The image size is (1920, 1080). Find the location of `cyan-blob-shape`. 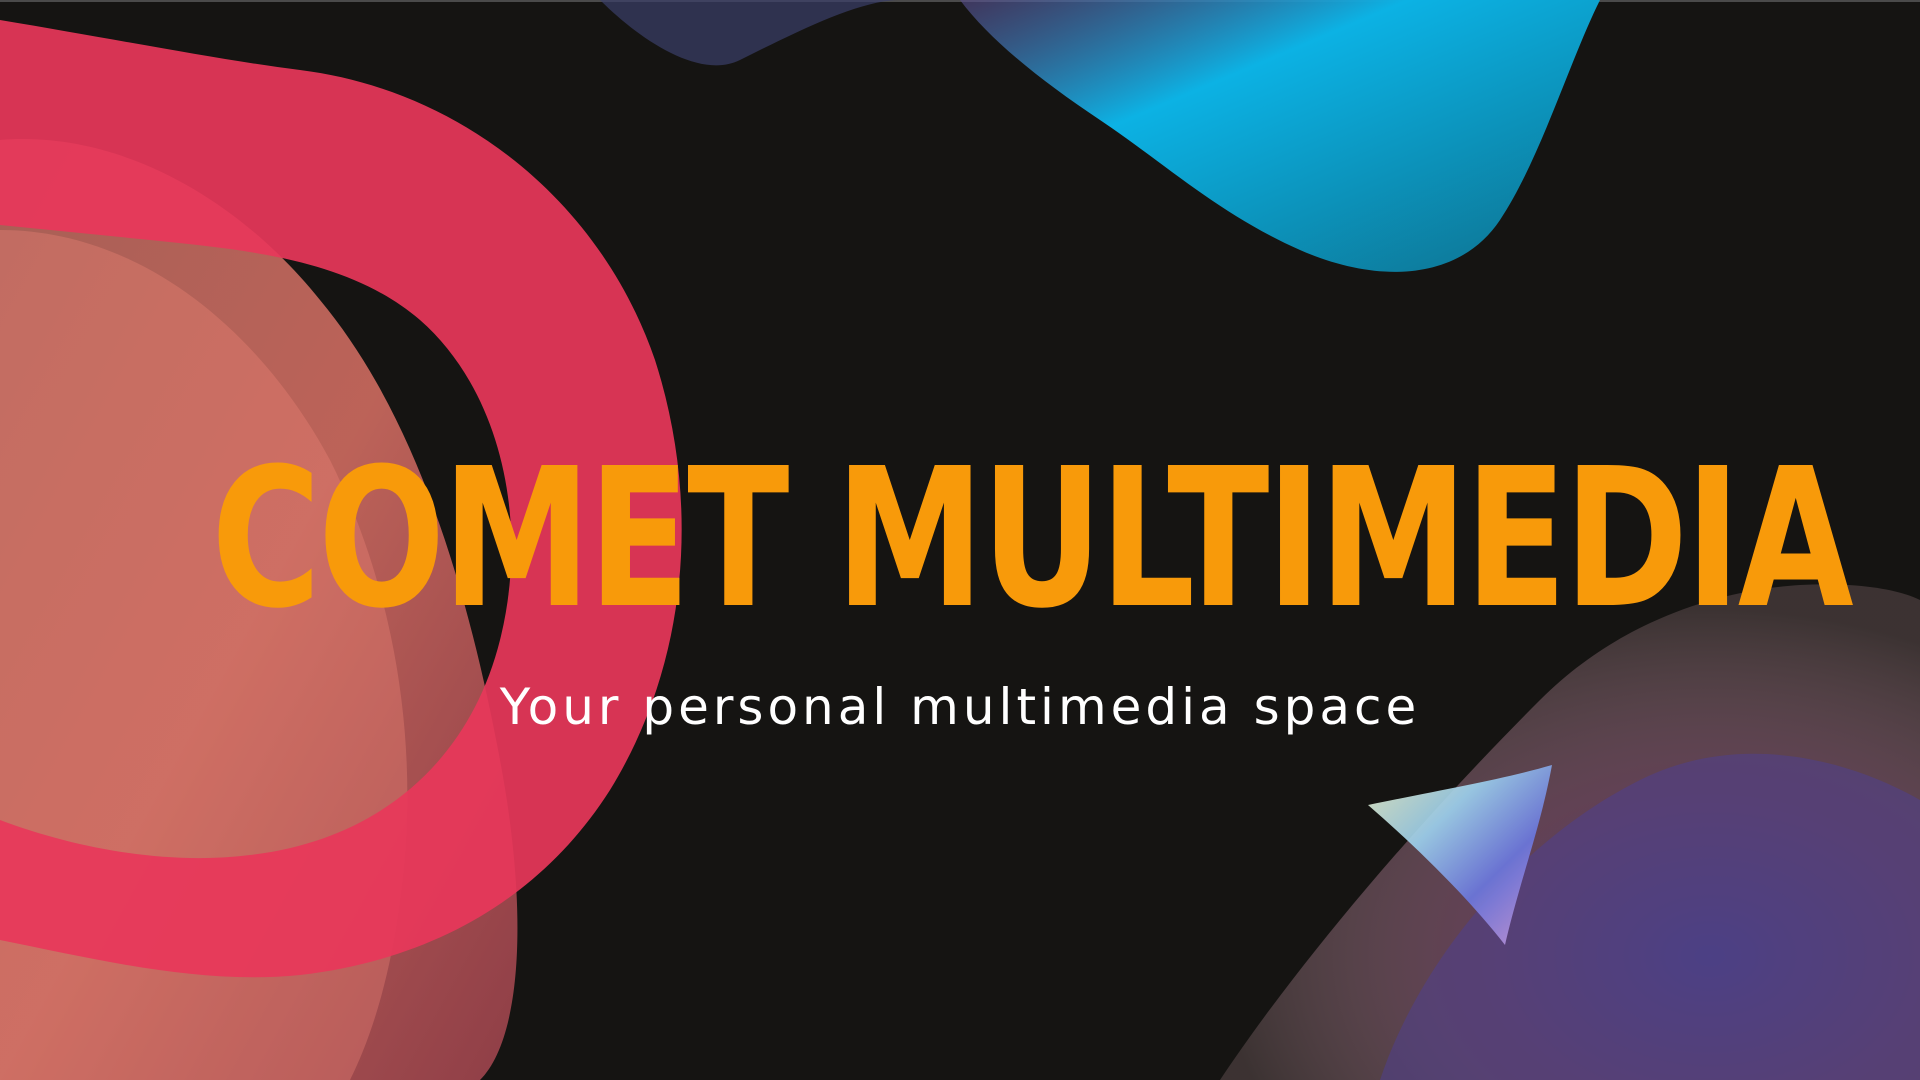

cyan-blob-shape is located at coordinates (1100, 136).